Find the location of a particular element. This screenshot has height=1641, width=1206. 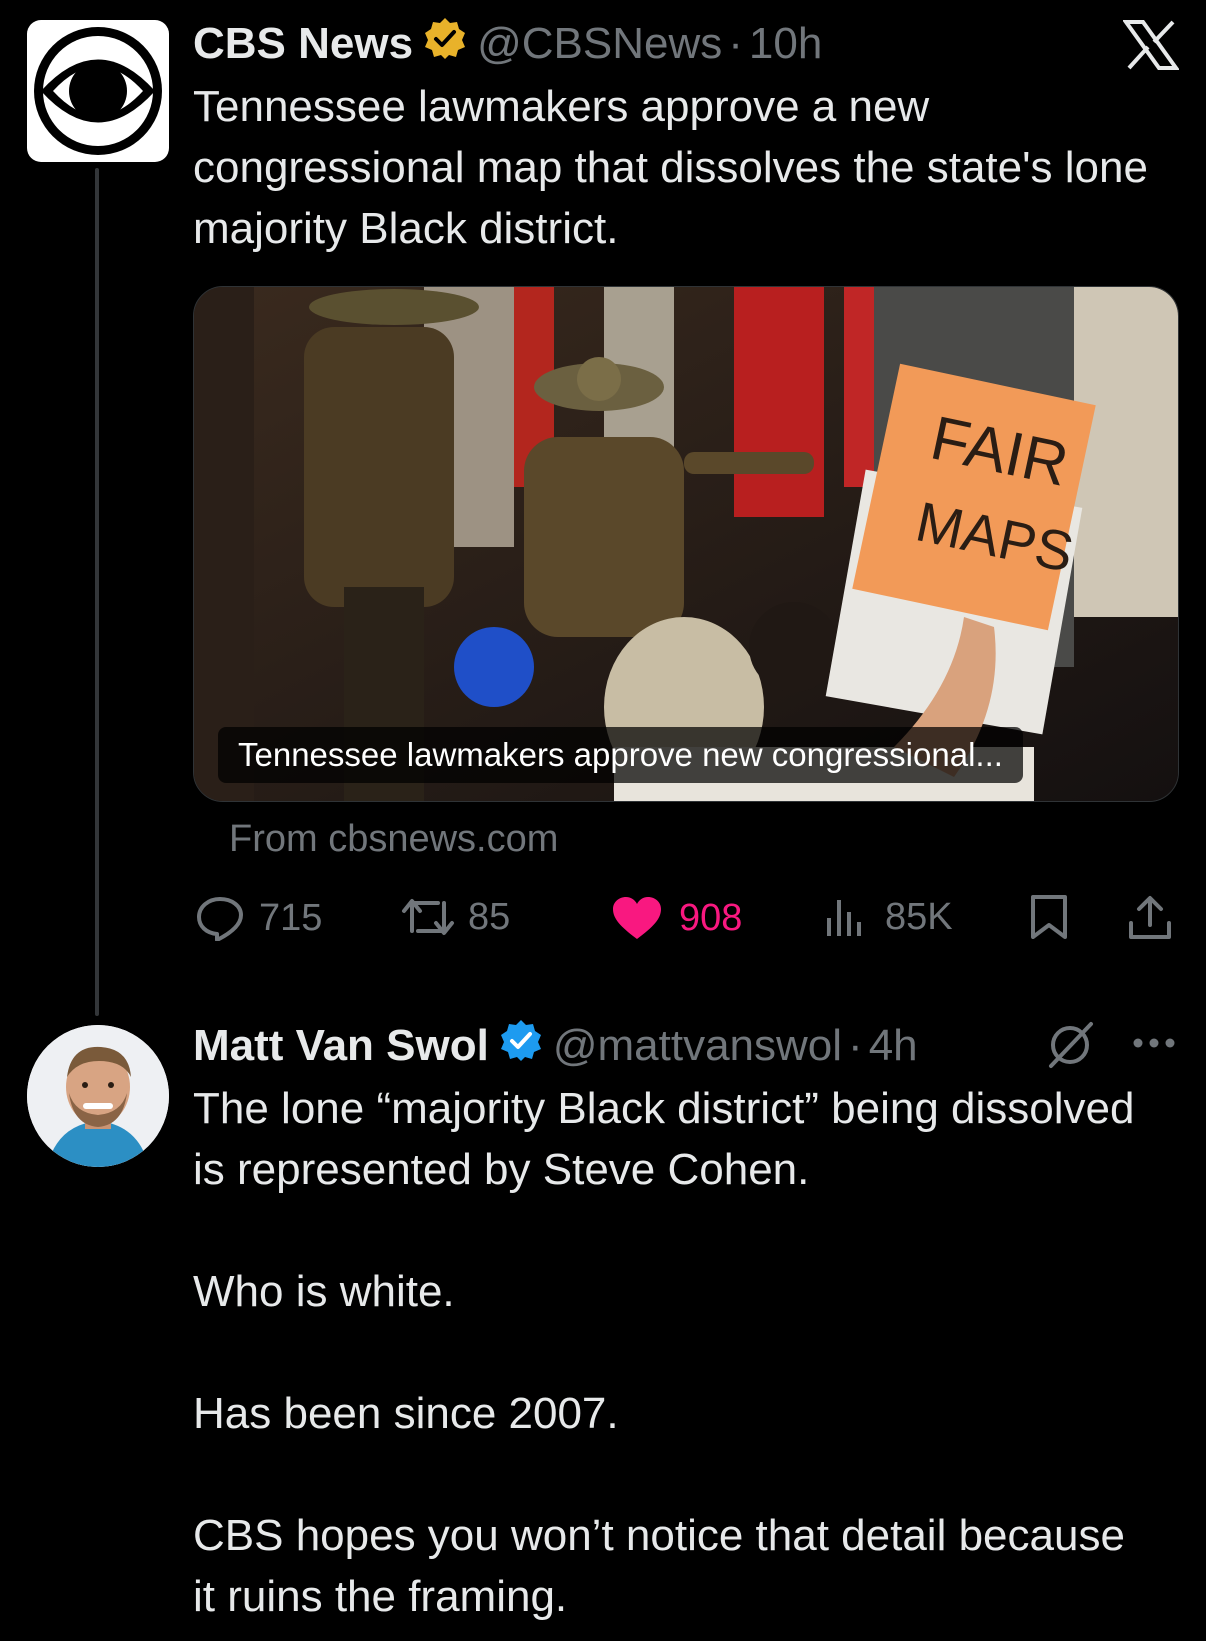

tweet-header: CBS News @CBSNews · 10h is located at coordinates (507, 44).